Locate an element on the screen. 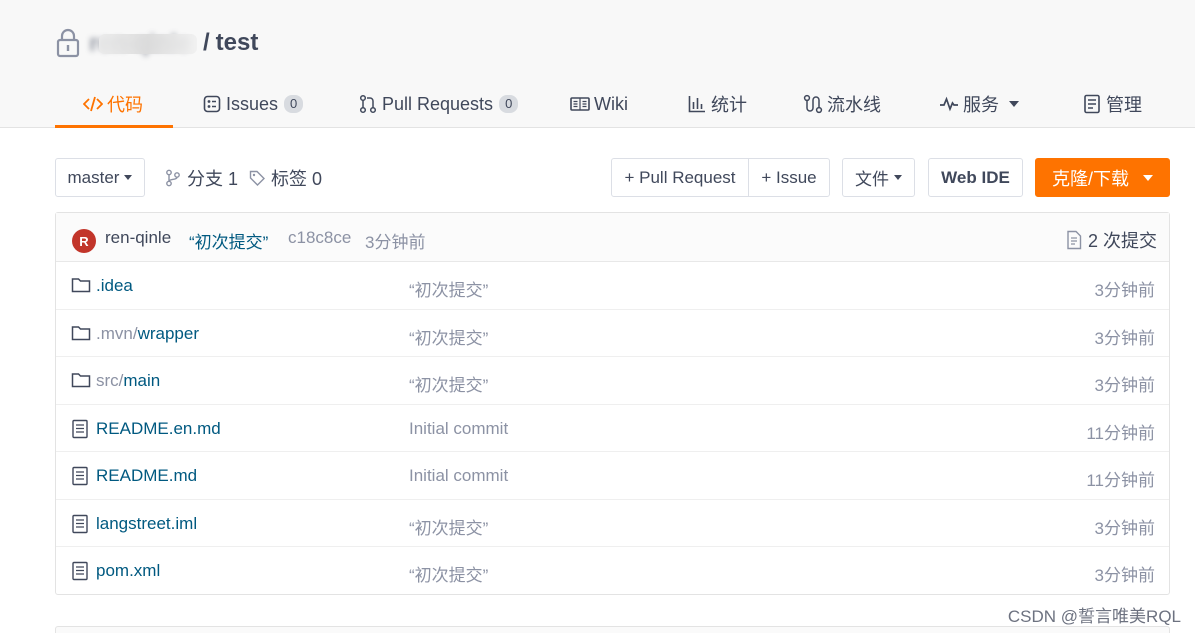 The height and width of the screenshot is (633, 1195). commit-author-link: ren-qinle is located at coordinates (138, 238).